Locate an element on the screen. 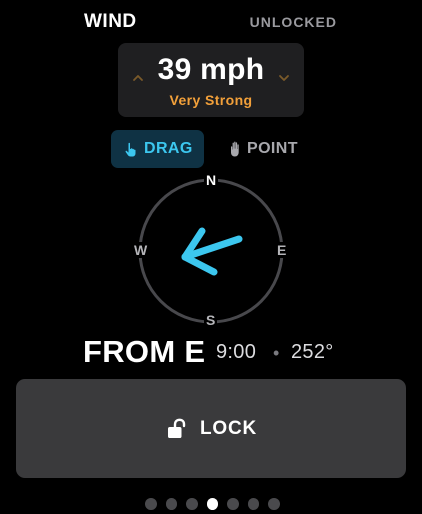  drag-mode-button: DRAG is located at coordinates (157, 149).